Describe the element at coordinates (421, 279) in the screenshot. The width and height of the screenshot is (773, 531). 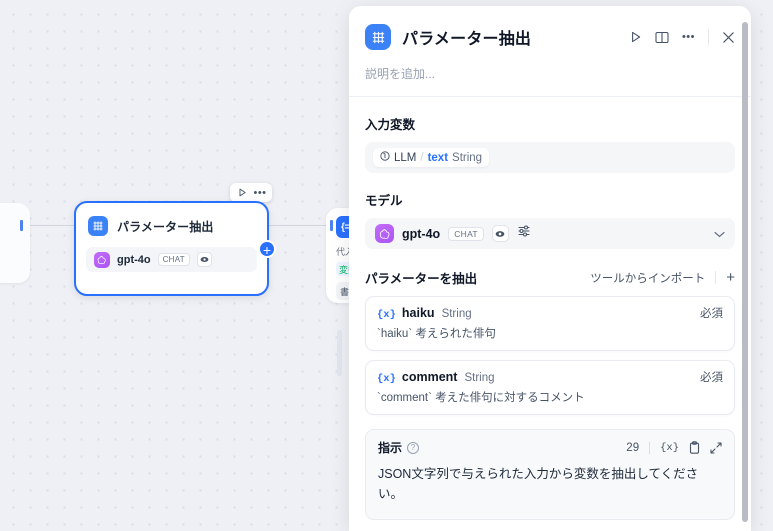
I see `parameters-title: パラメーターを抽出` at that location.